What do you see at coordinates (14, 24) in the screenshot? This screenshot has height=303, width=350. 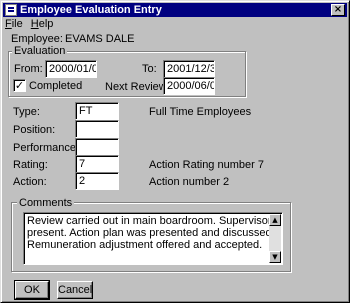 I see `menu-file: File` at bounding box center [14, 24].